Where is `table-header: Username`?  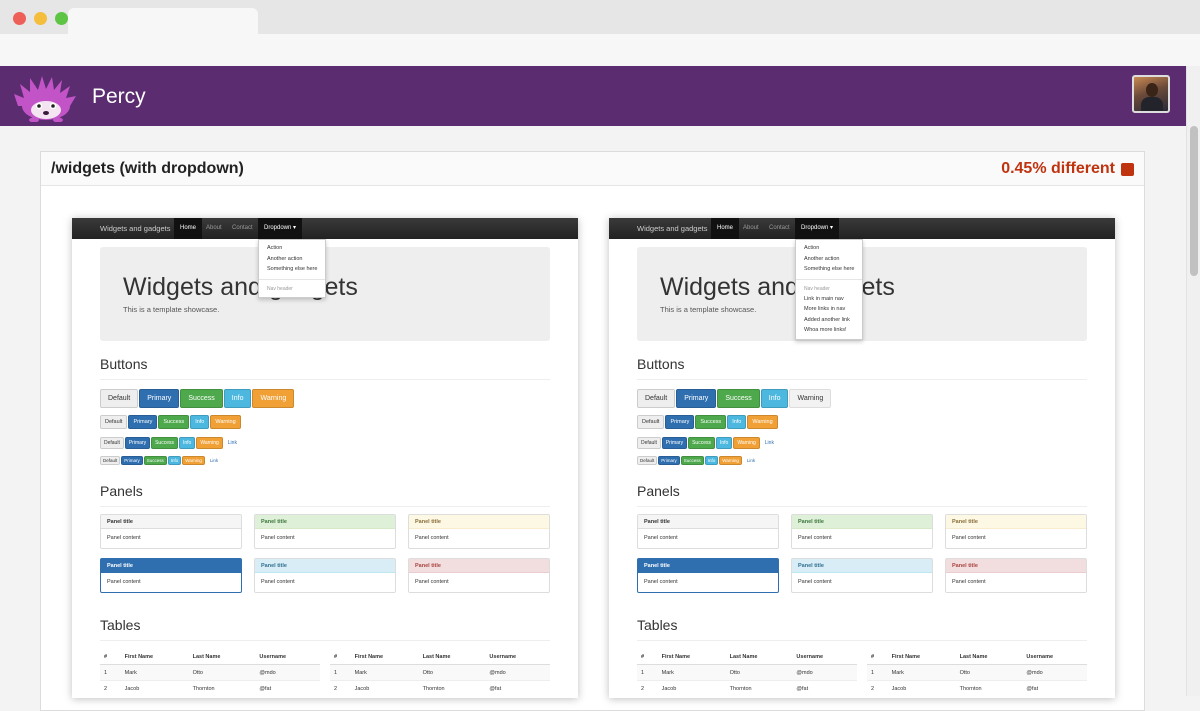
table-header: Username is located at coordinates (1054, 657).